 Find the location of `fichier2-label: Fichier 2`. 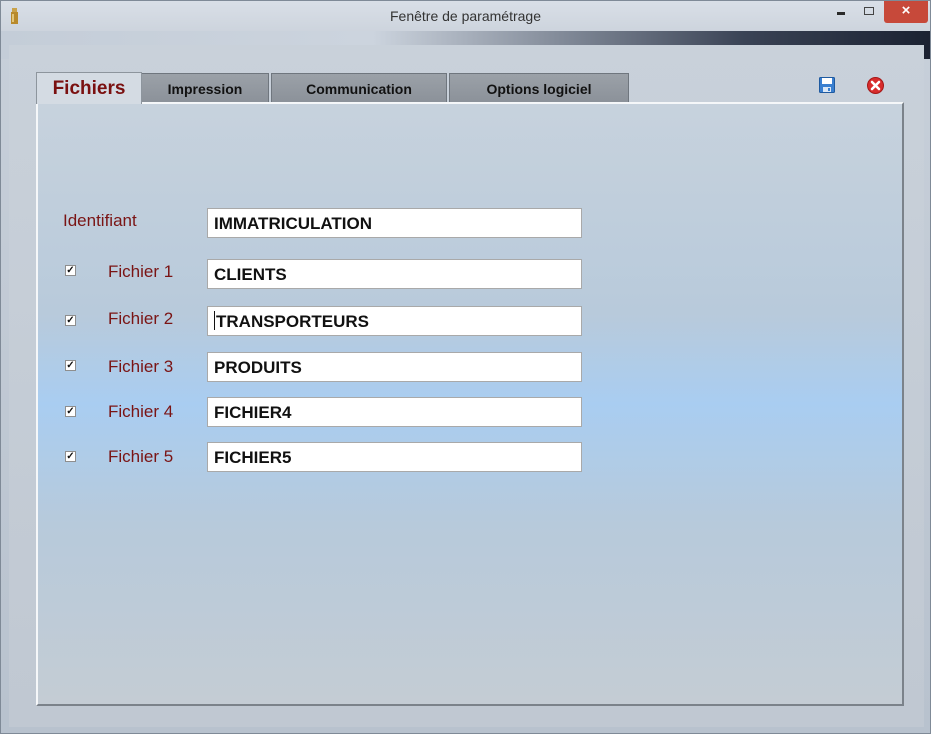

fichier2-label: Fichier 2 is located at coordinates (141, 318).